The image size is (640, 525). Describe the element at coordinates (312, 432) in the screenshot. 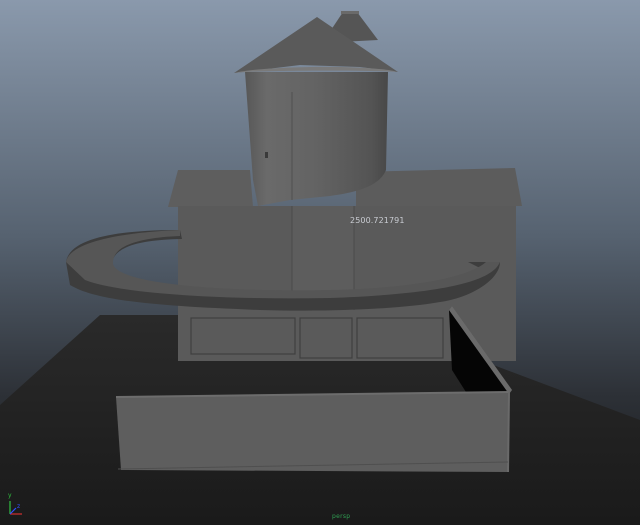

I see `front-wall-front-face` at that location.